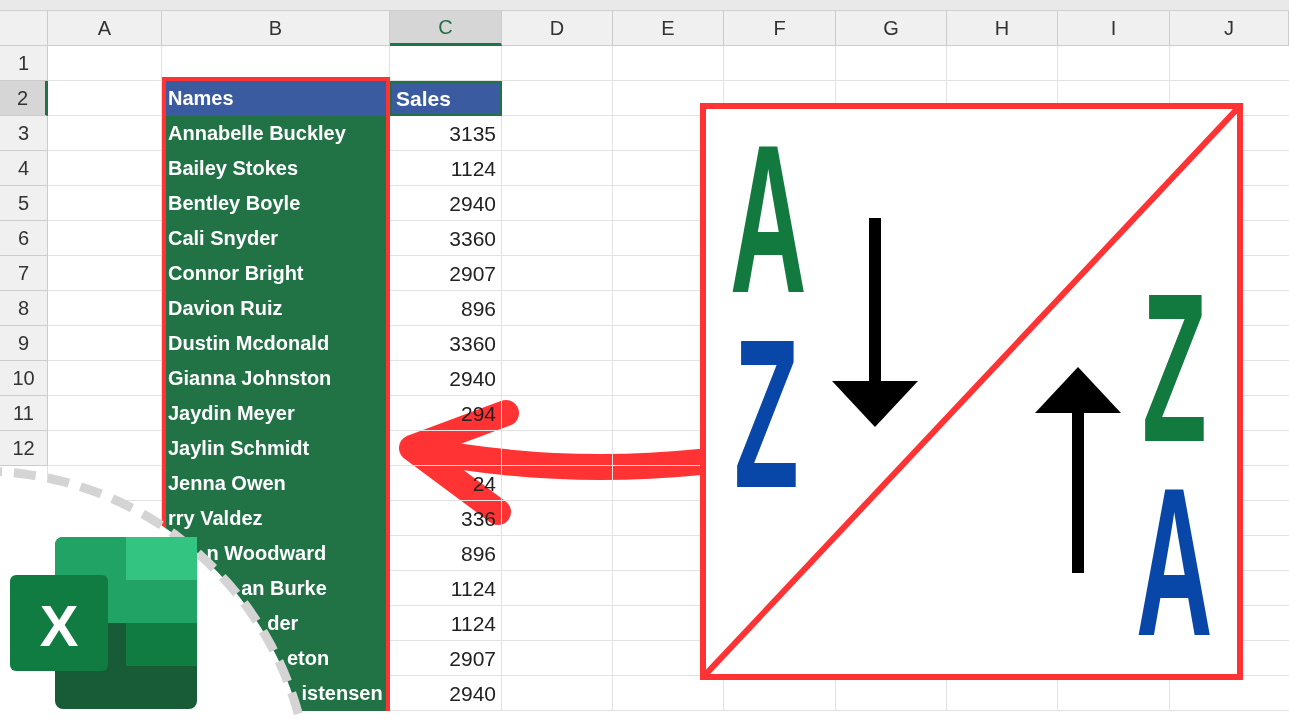 Image resolution: width=1289 pixels, height=720 pixels. Describe the element at coordinates (446, 98) in the screenshot. I see `column-title-cell: Sales` at that location.